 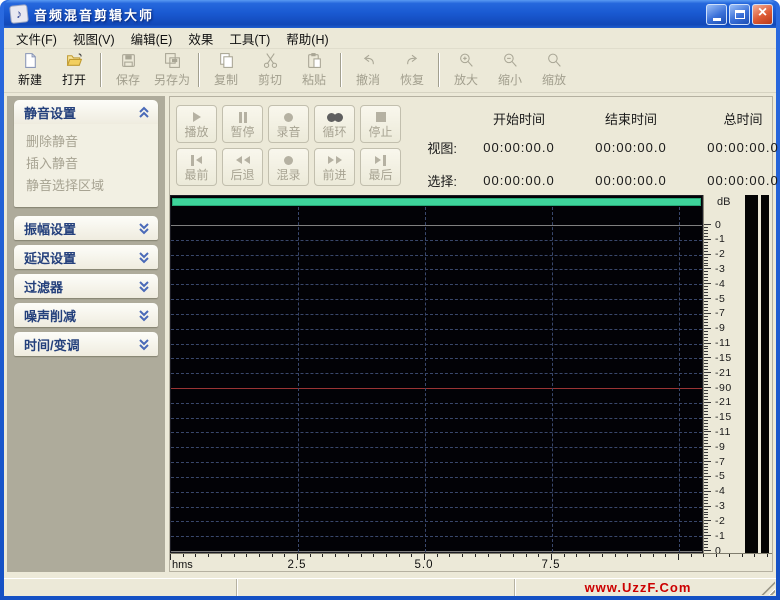 I want to click on go-end-button: 最后, so click(x=380, y=167).